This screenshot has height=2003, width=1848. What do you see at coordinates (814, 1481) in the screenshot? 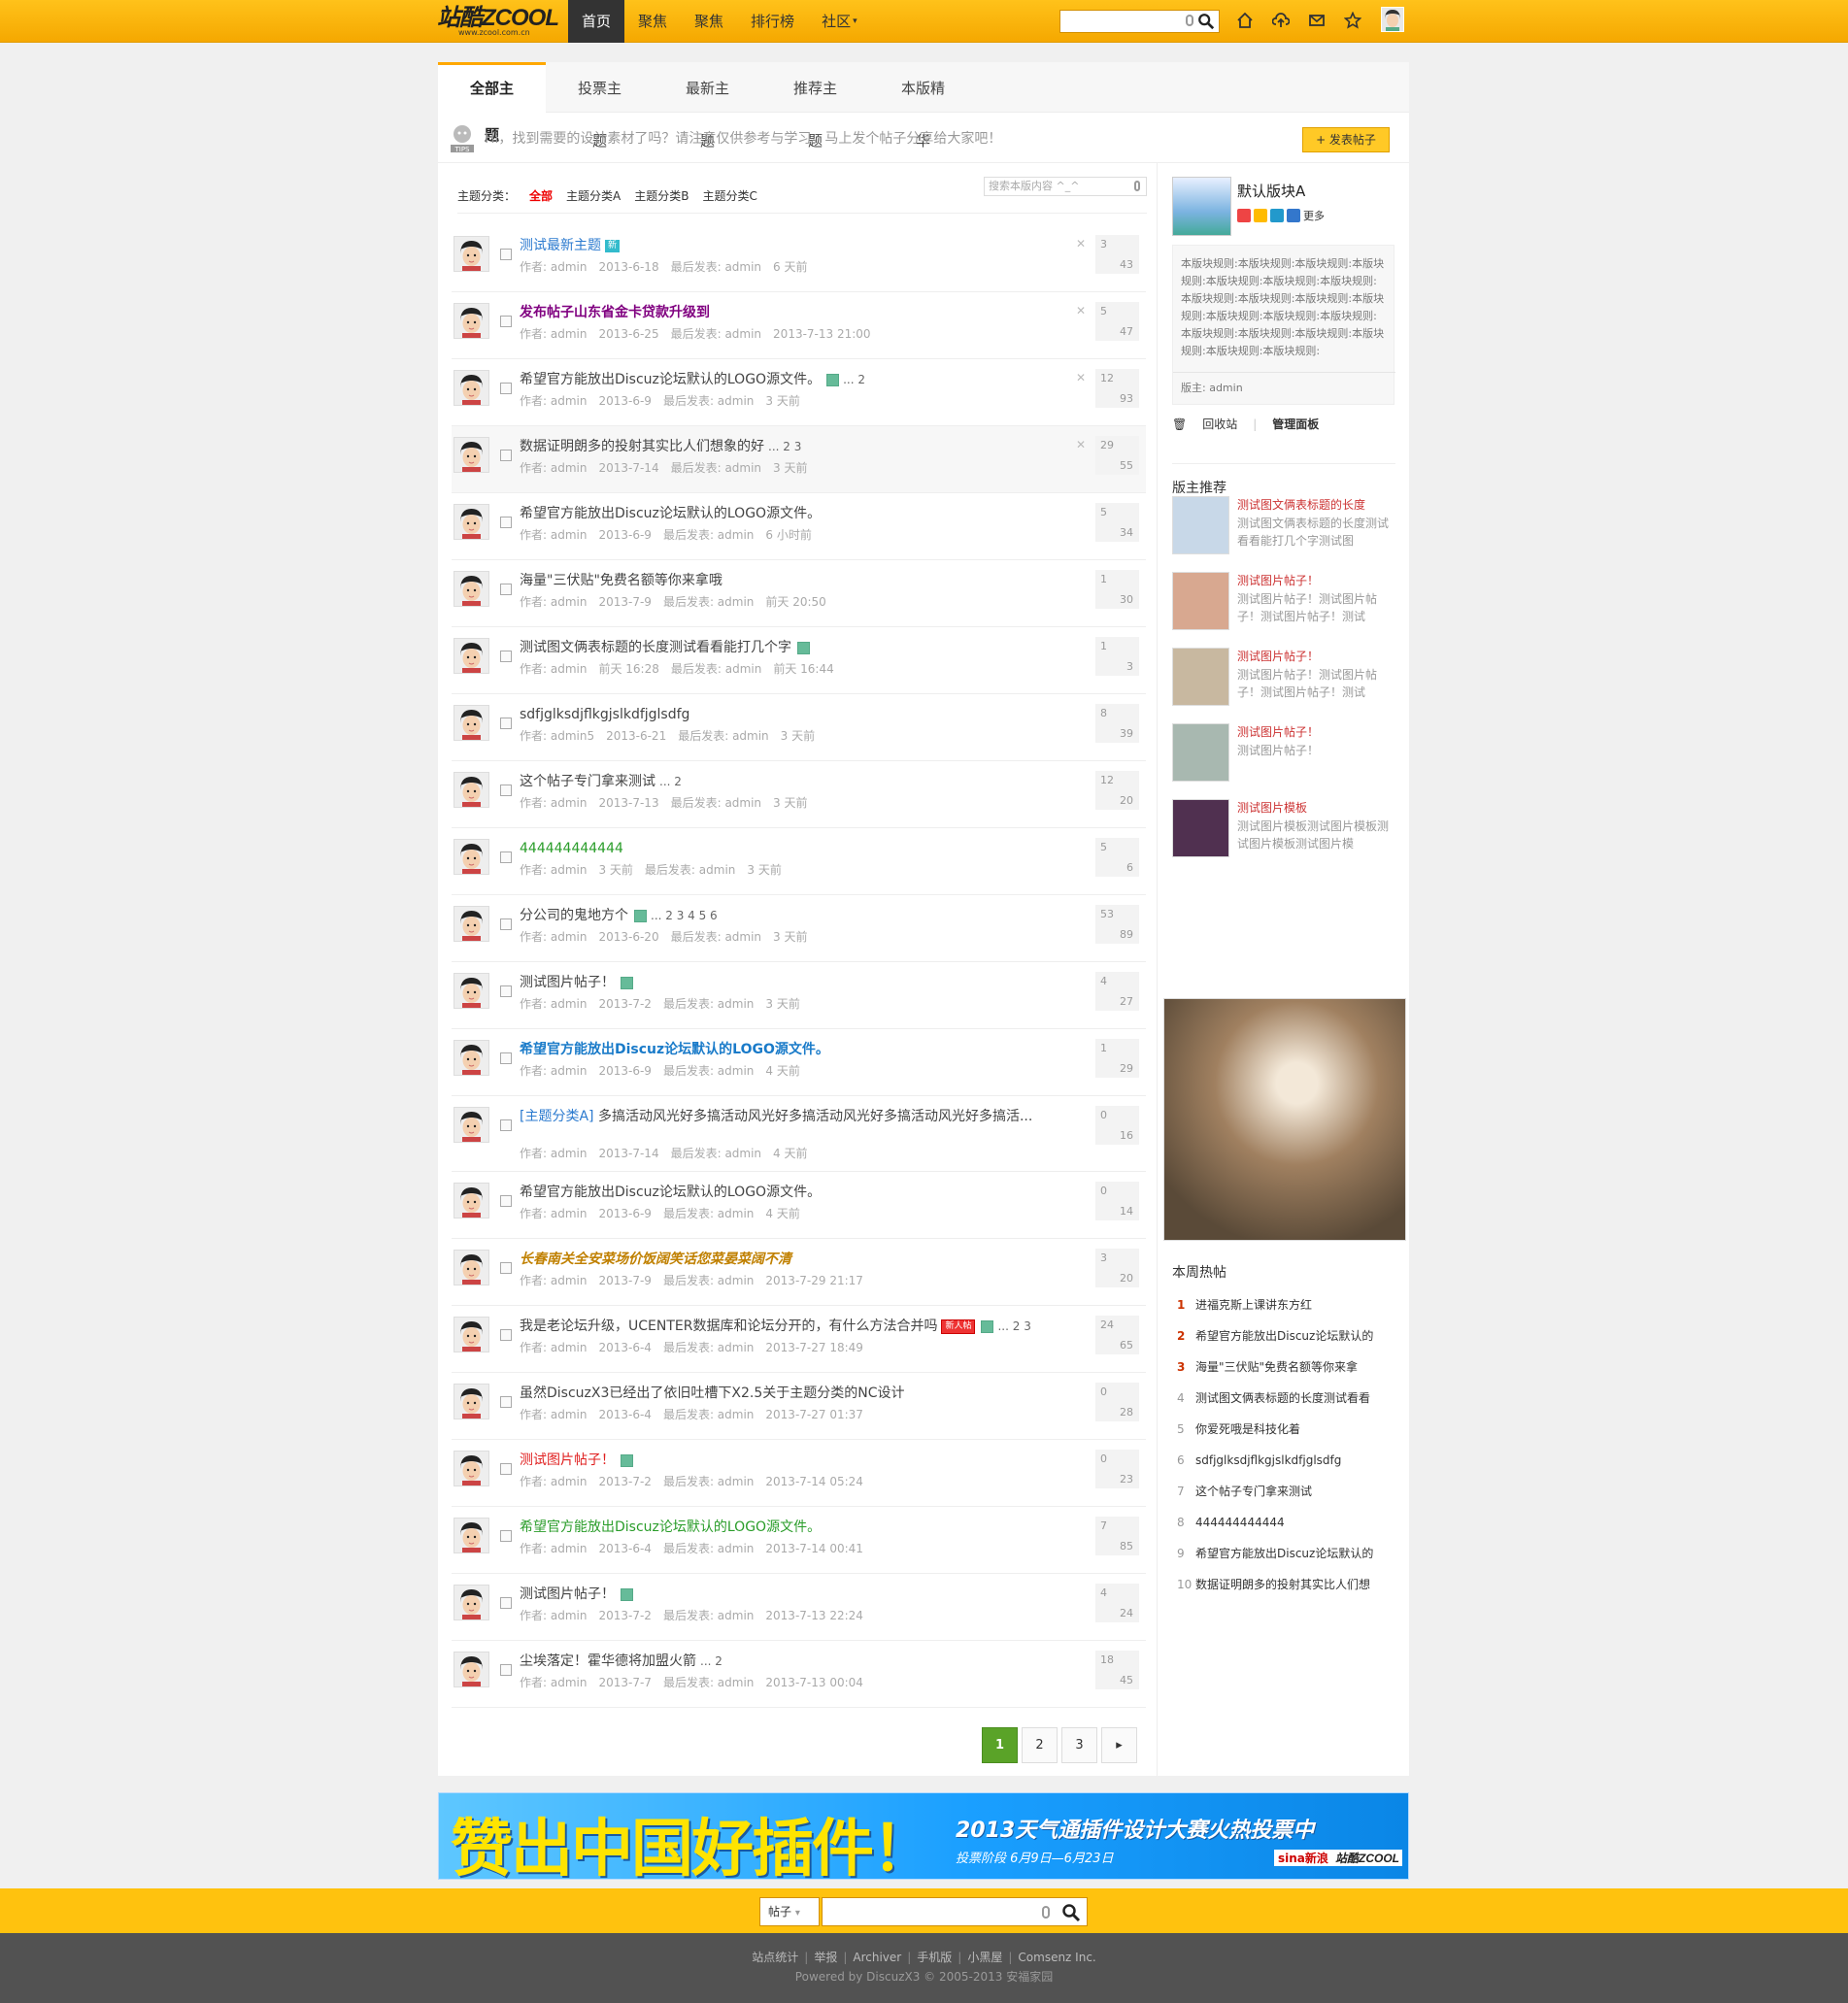
I see `last-post-time: 2013-7-14 05:24` at bounding box center [814, 1481].